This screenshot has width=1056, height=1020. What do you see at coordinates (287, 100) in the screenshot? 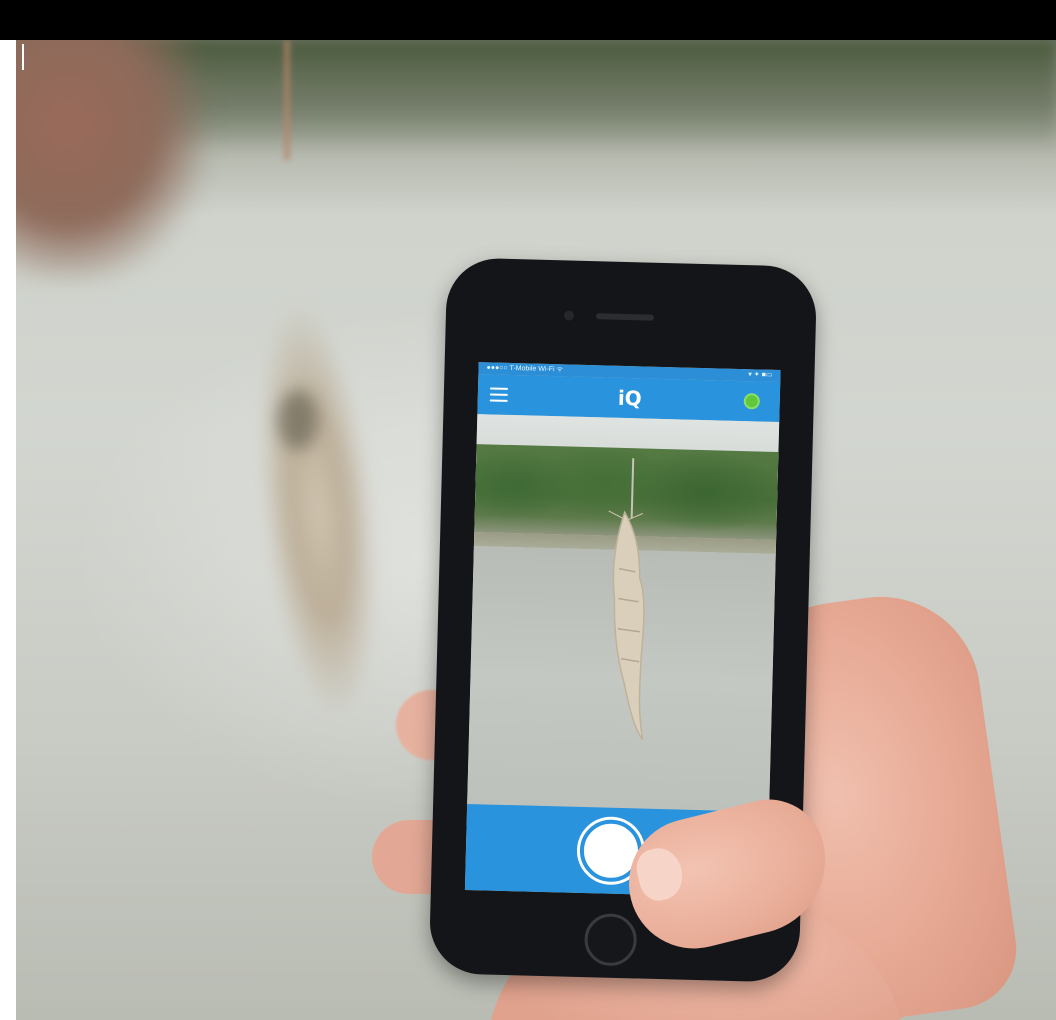
I see `blurred-fishing-line` at bounding box center [287, 100].